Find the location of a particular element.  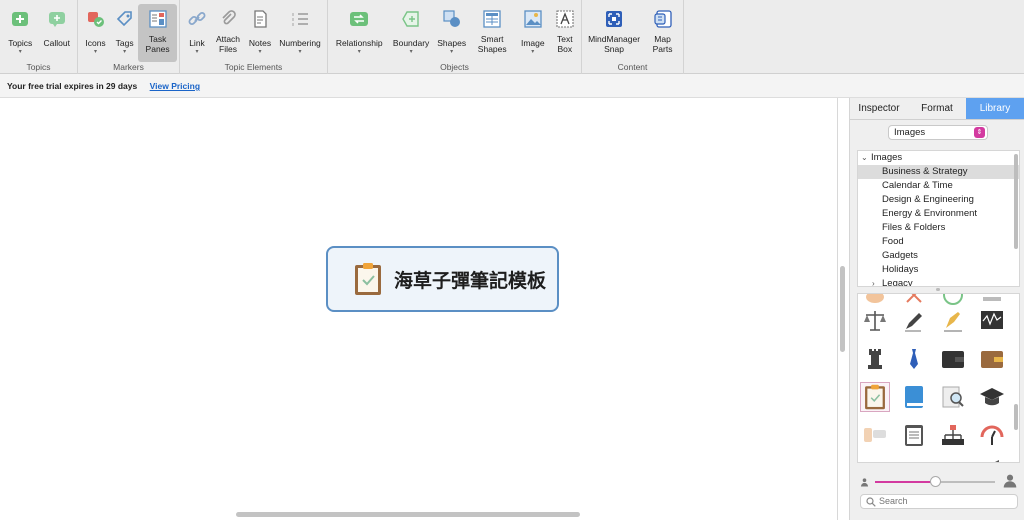

tab-inspector: Inspector is located at coordinates (879, 108).